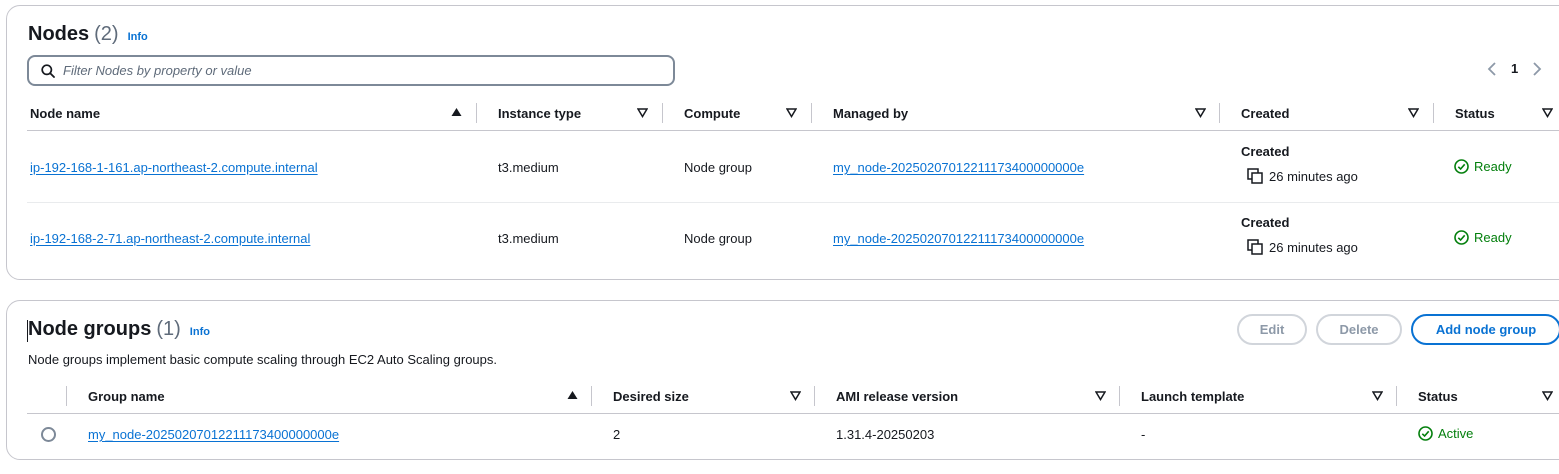 The height and width of the screenshot is (474, 1559). What do you see at coordinates (1265, 113) in the screenshot?
I see `col-header-created: Created` at bounding box center [1265, 113].